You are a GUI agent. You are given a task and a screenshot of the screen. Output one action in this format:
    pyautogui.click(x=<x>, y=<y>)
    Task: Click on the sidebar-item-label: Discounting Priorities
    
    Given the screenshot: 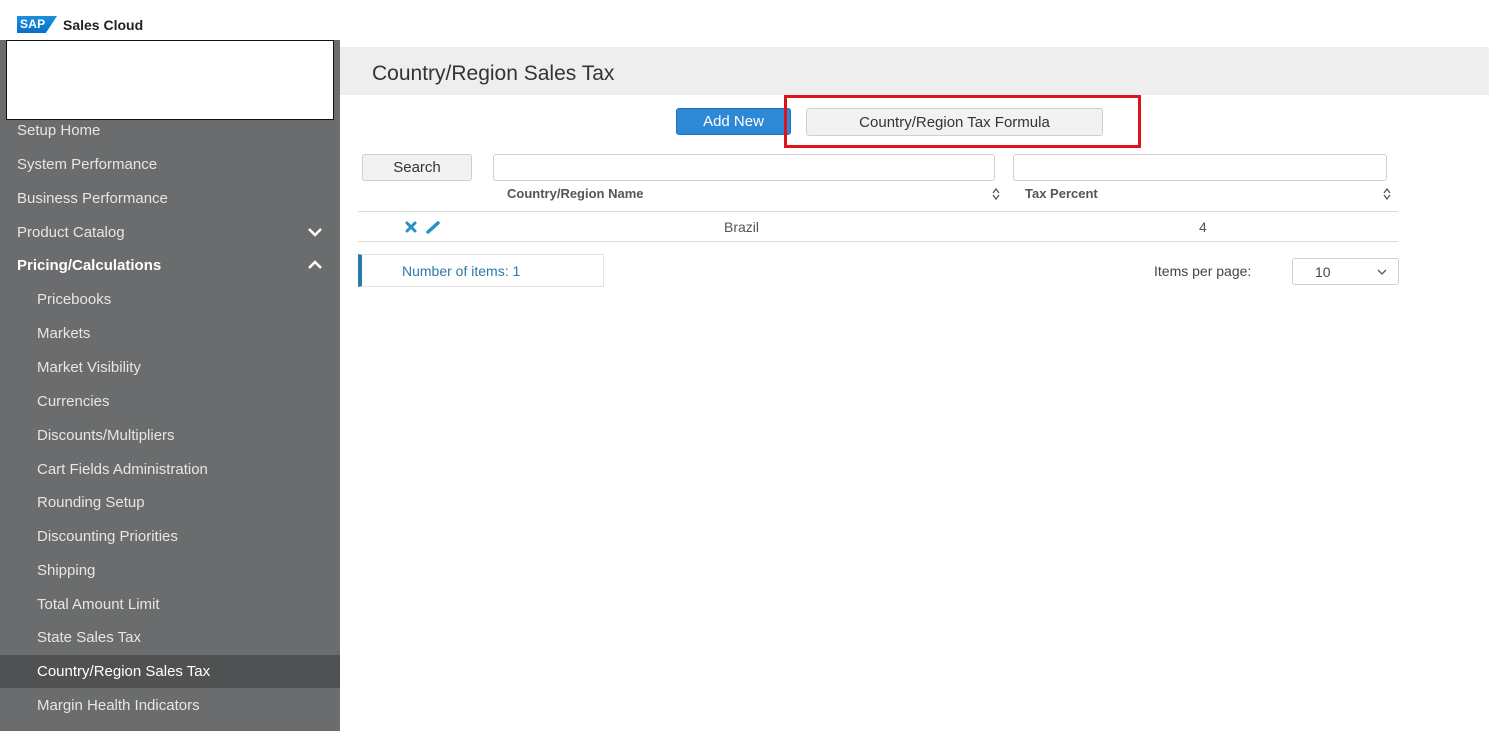 What is the action you would take?
    pyautogui.click(x=107, y=536)
    